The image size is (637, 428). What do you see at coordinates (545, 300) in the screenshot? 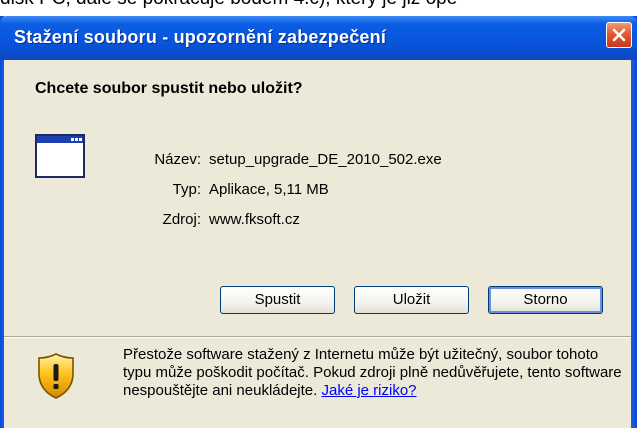
I see `cancel-button: Storno` at bounding box center [545, 300].